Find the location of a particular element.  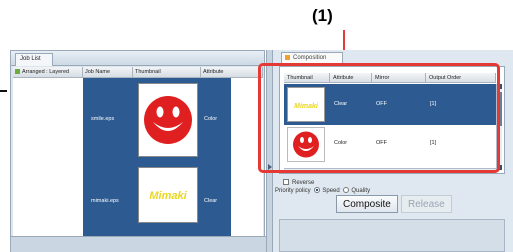

mimaki-logo-icon: Mimaki is located at coordinates (168, 196).